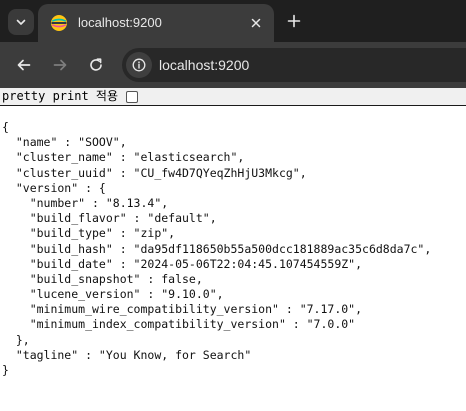  Describe the element at coordinates (59, 23) in the screenshot. I see `elasticsearch-icon` at that location.